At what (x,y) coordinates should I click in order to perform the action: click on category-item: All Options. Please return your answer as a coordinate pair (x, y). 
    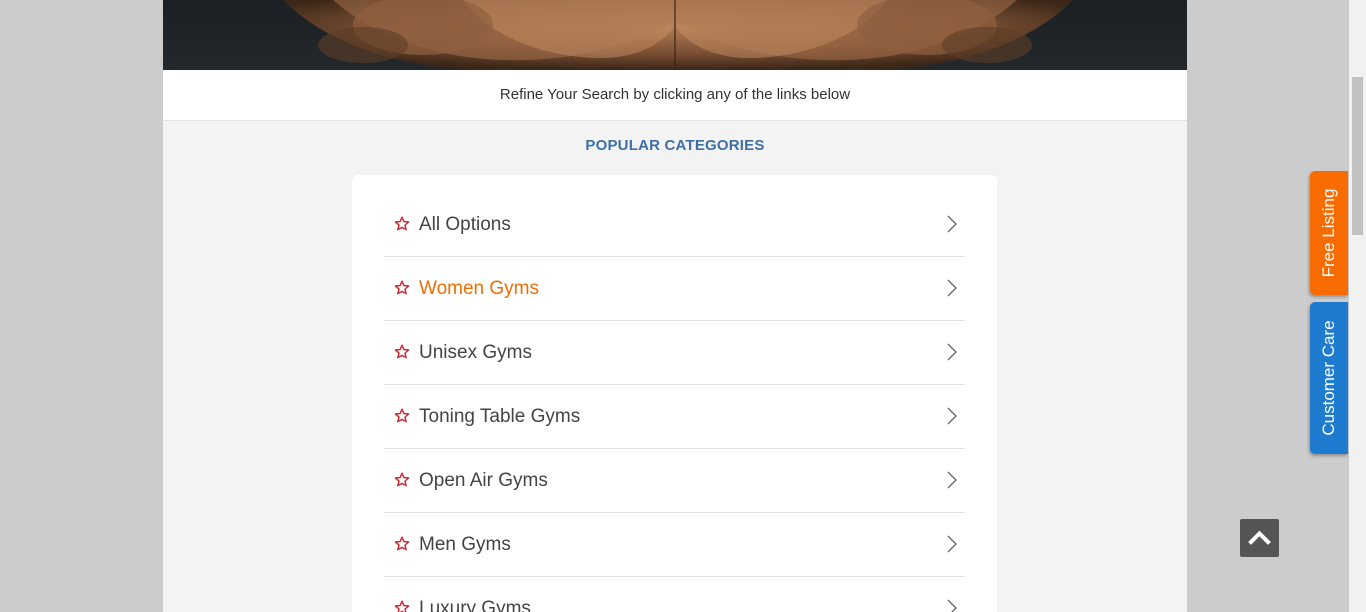
    Looking at the image, I should click on (674, 225).